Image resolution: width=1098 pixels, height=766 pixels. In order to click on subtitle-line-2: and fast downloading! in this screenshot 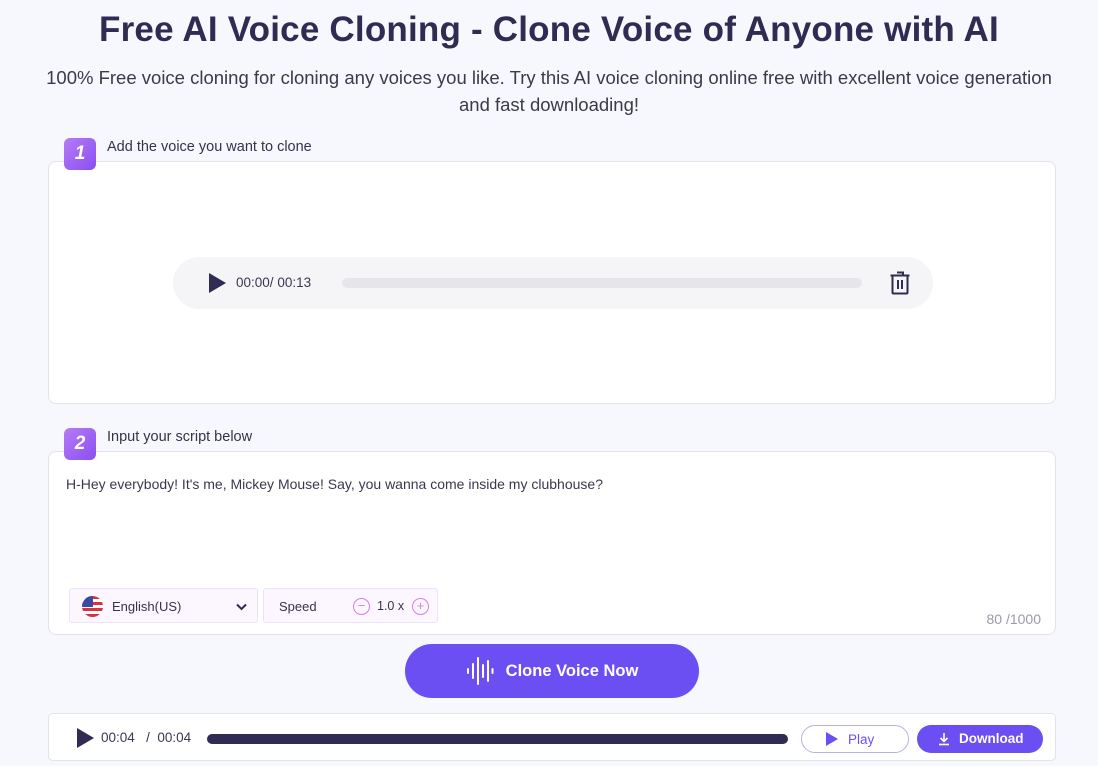, I will do `click(549, 104)`.